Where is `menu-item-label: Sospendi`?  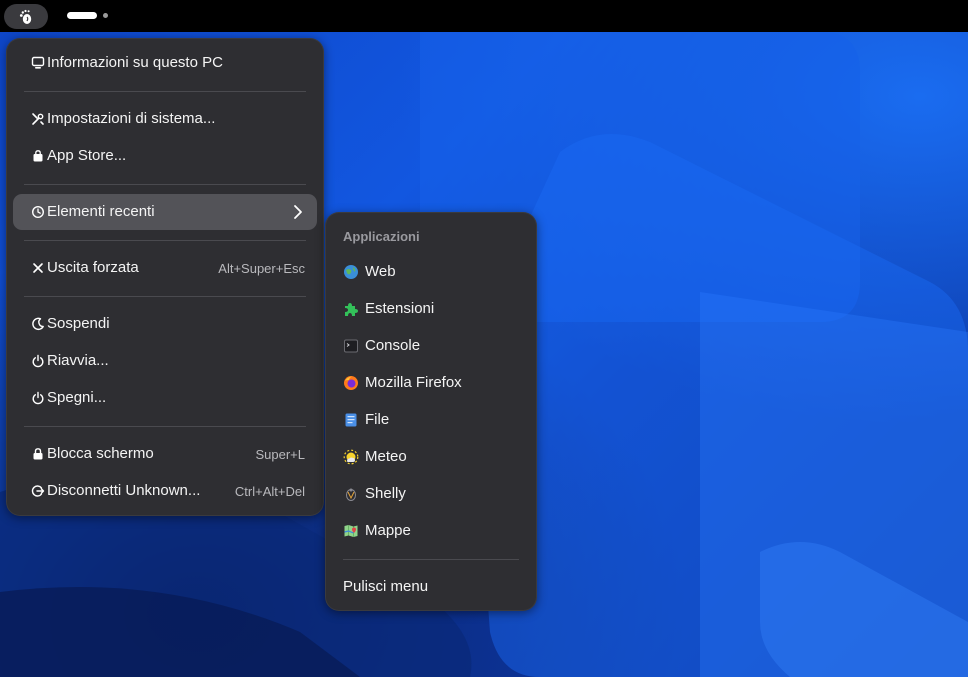
menu-item-label: Sospendi is located at coordinates (78, 323).